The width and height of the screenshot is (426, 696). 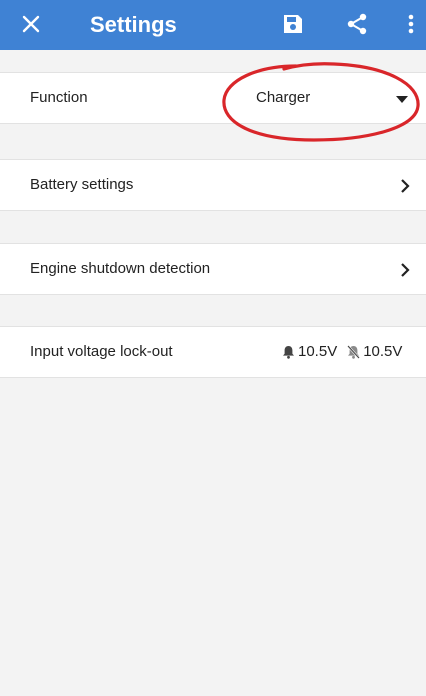 I want to click on function-dropdown: Charger, so click(x=330, y=99).